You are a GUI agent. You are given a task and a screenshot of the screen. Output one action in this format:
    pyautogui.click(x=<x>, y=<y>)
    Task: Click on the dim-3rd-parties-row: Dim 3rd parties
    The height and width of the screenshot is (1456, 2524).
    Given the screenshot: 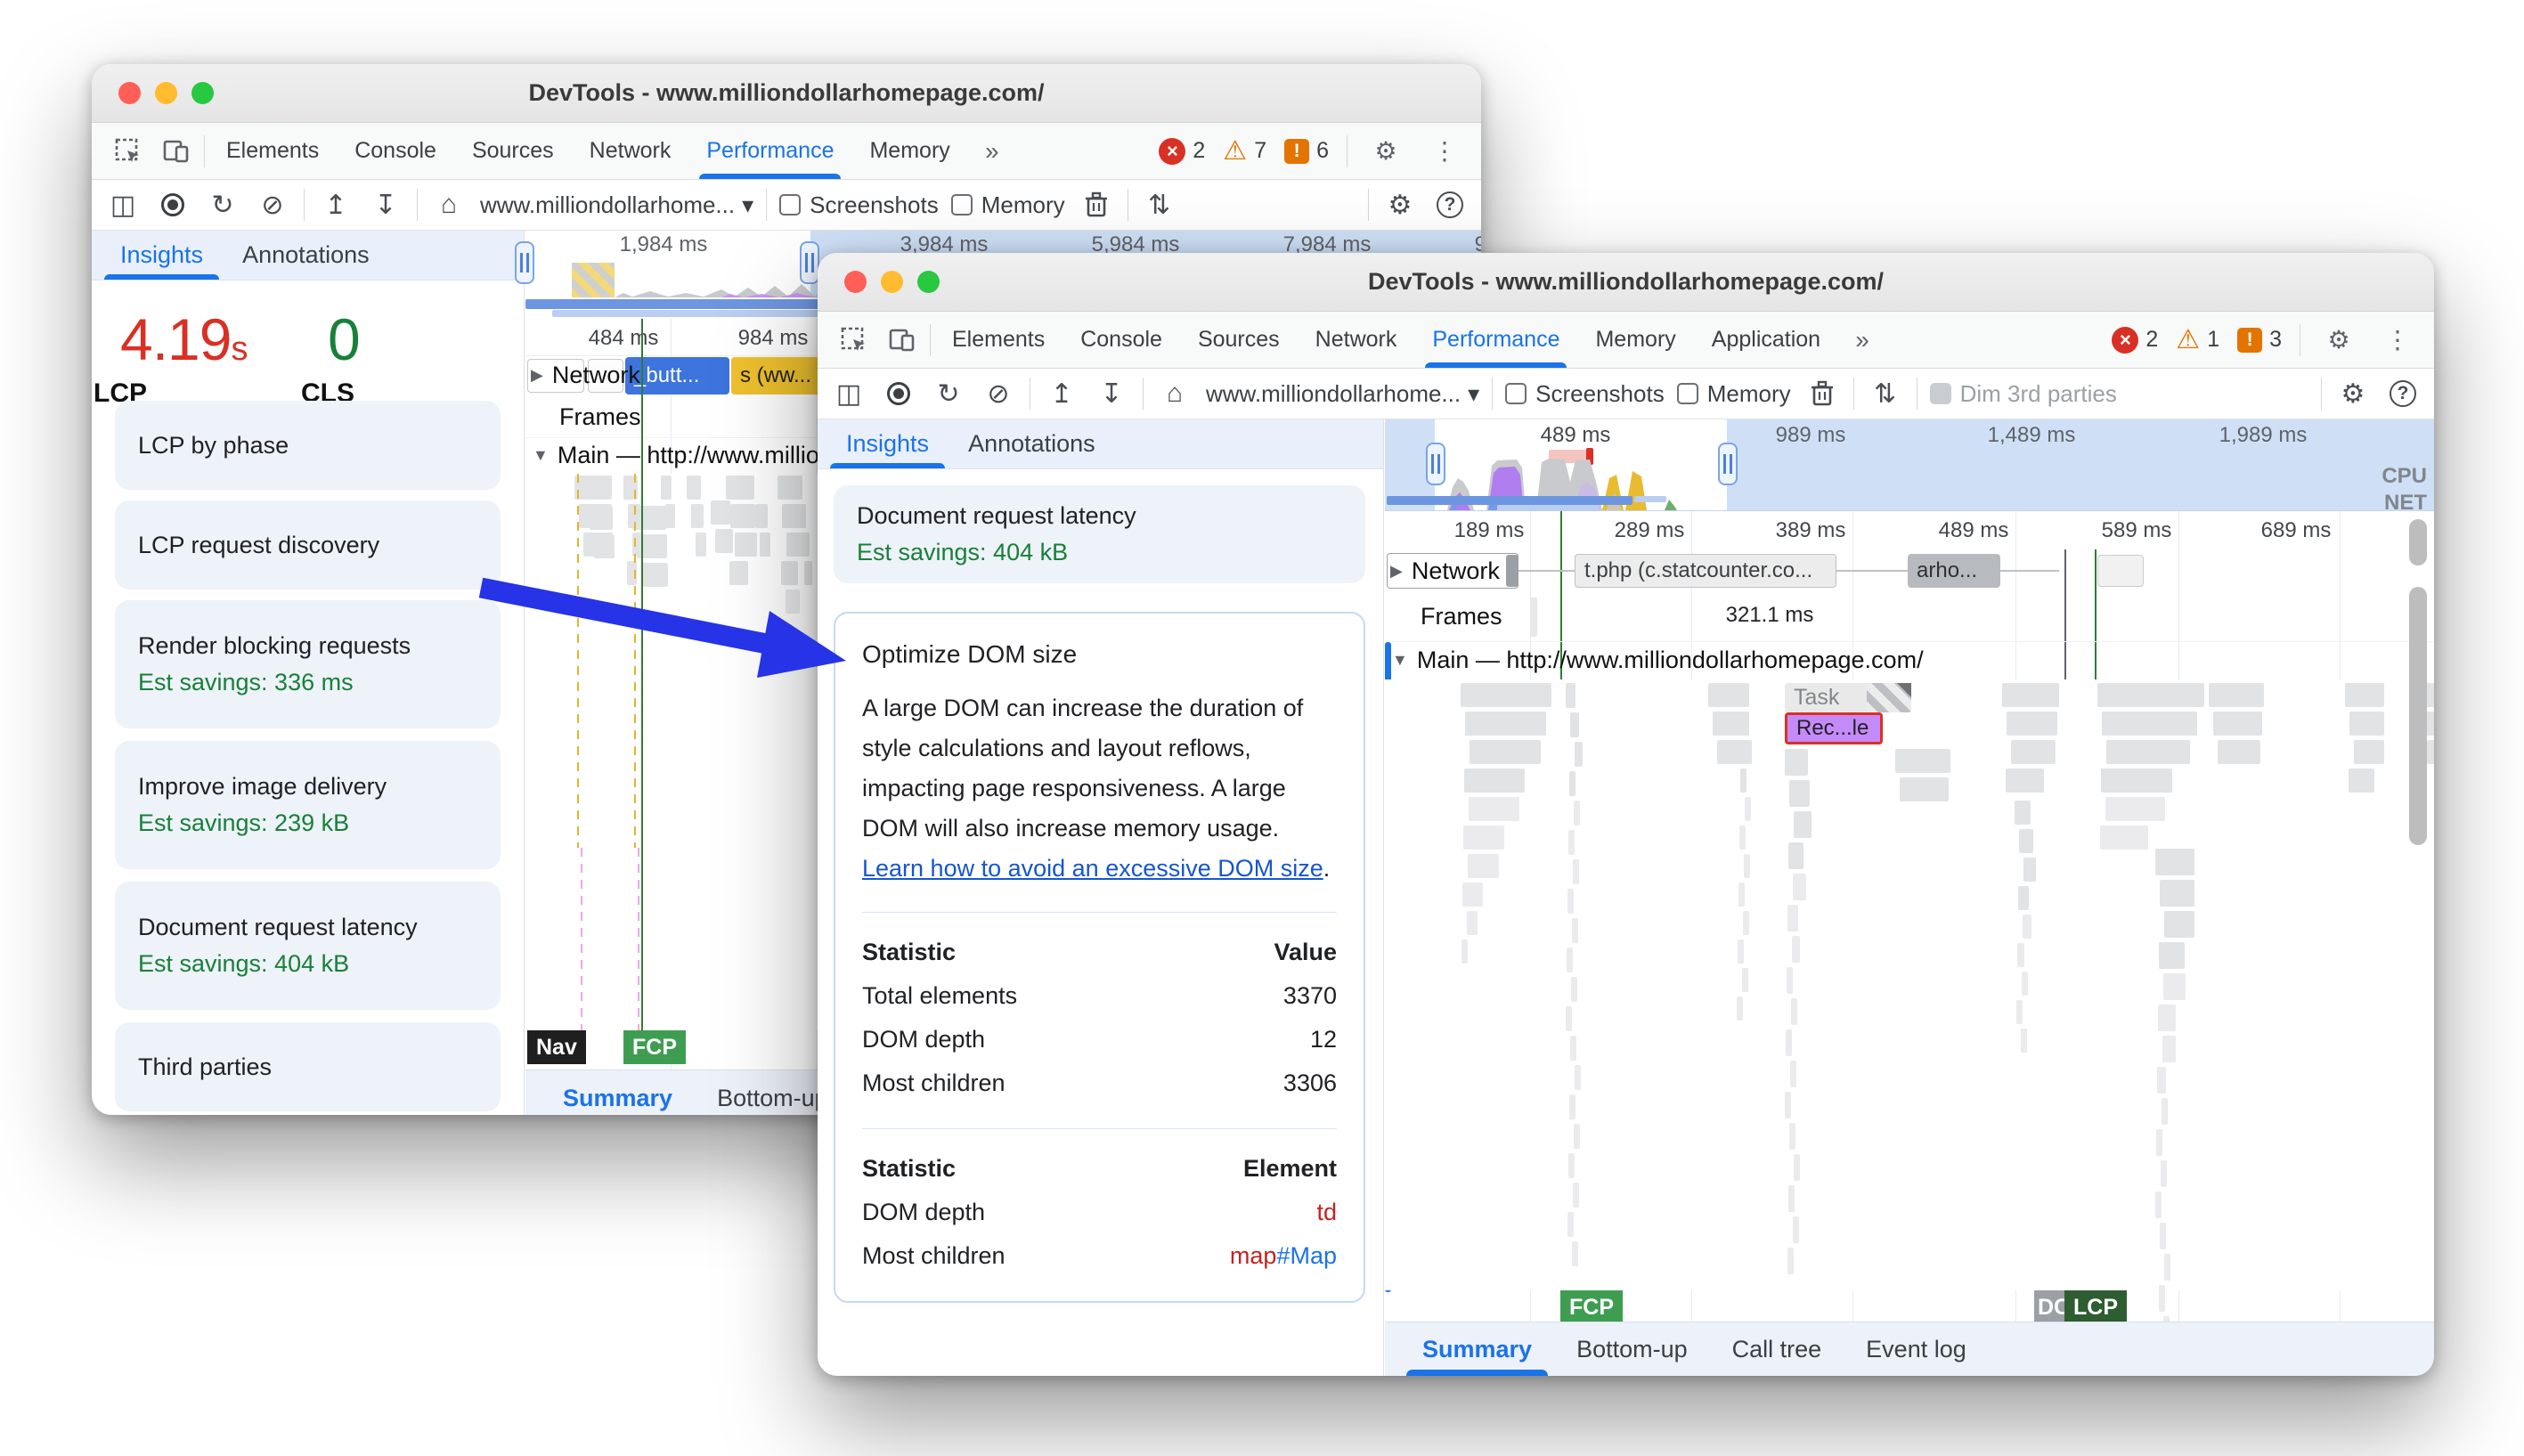 What is the action you would take?
    pyautogui.click(x=2023, y=394)
    